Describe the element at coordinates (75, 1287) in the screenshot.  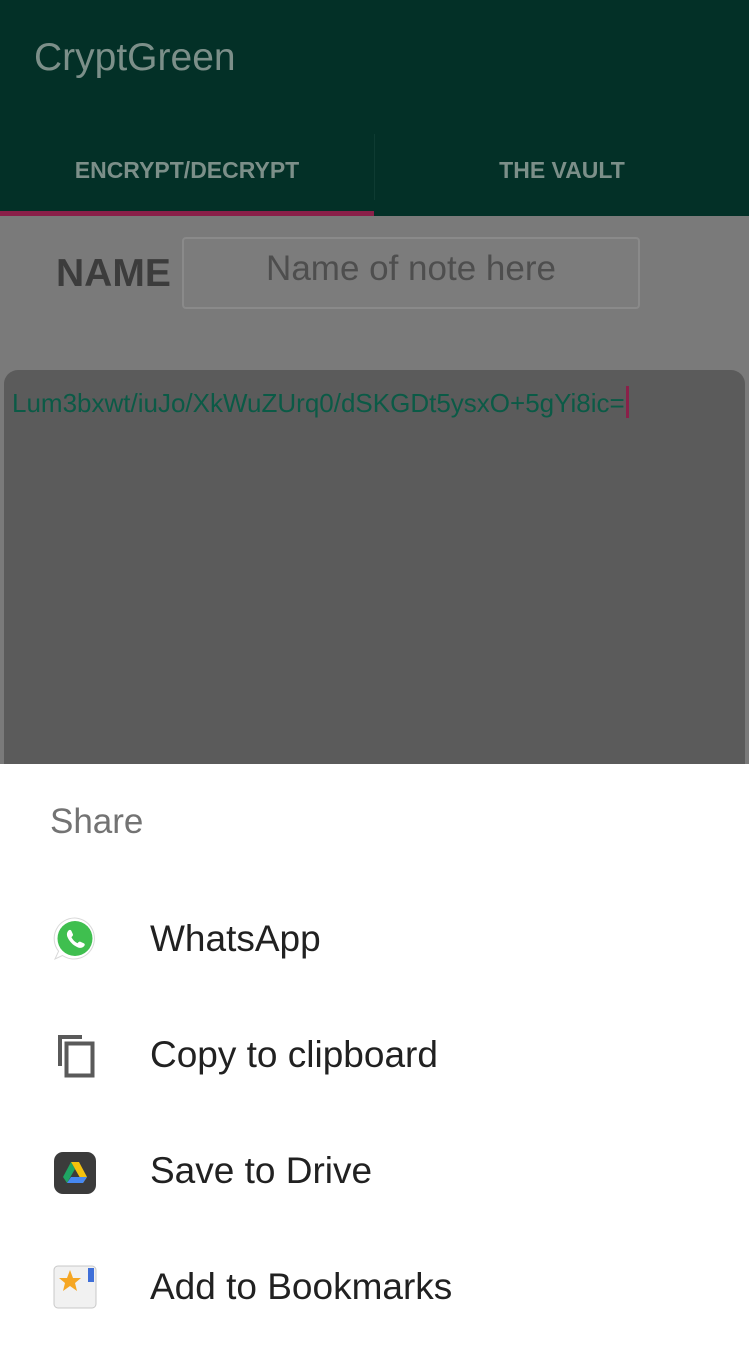
I see `bookmarks-icon` at that location.